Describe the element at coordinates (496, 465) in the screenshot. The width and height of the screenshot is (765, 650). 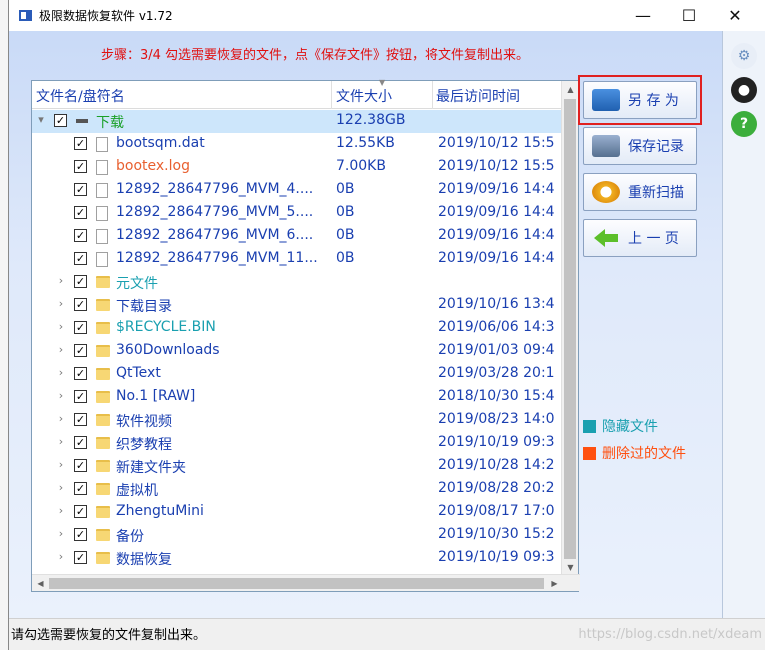
I see `row-date: 2019/10/28 14:2` at that location.